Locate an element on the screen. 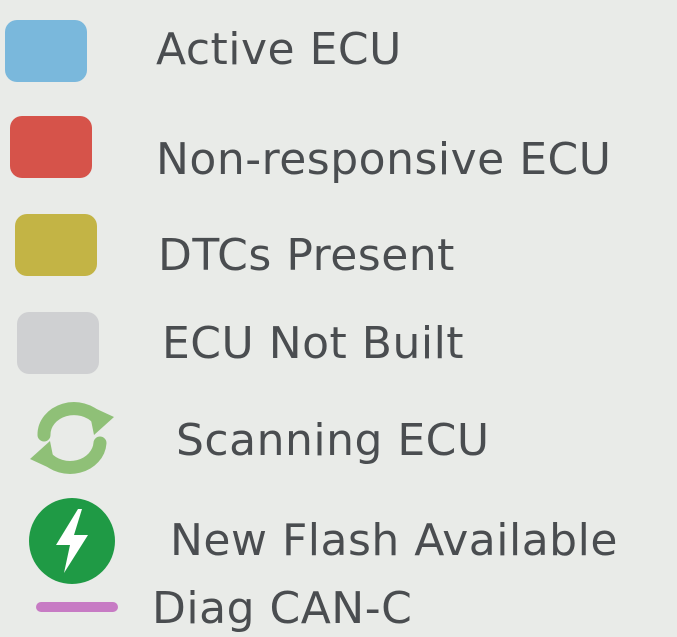 Image resolution: width=677 pixels, height=637 pixels. lightning-bolt-icon is located at coordinates (72, 541).